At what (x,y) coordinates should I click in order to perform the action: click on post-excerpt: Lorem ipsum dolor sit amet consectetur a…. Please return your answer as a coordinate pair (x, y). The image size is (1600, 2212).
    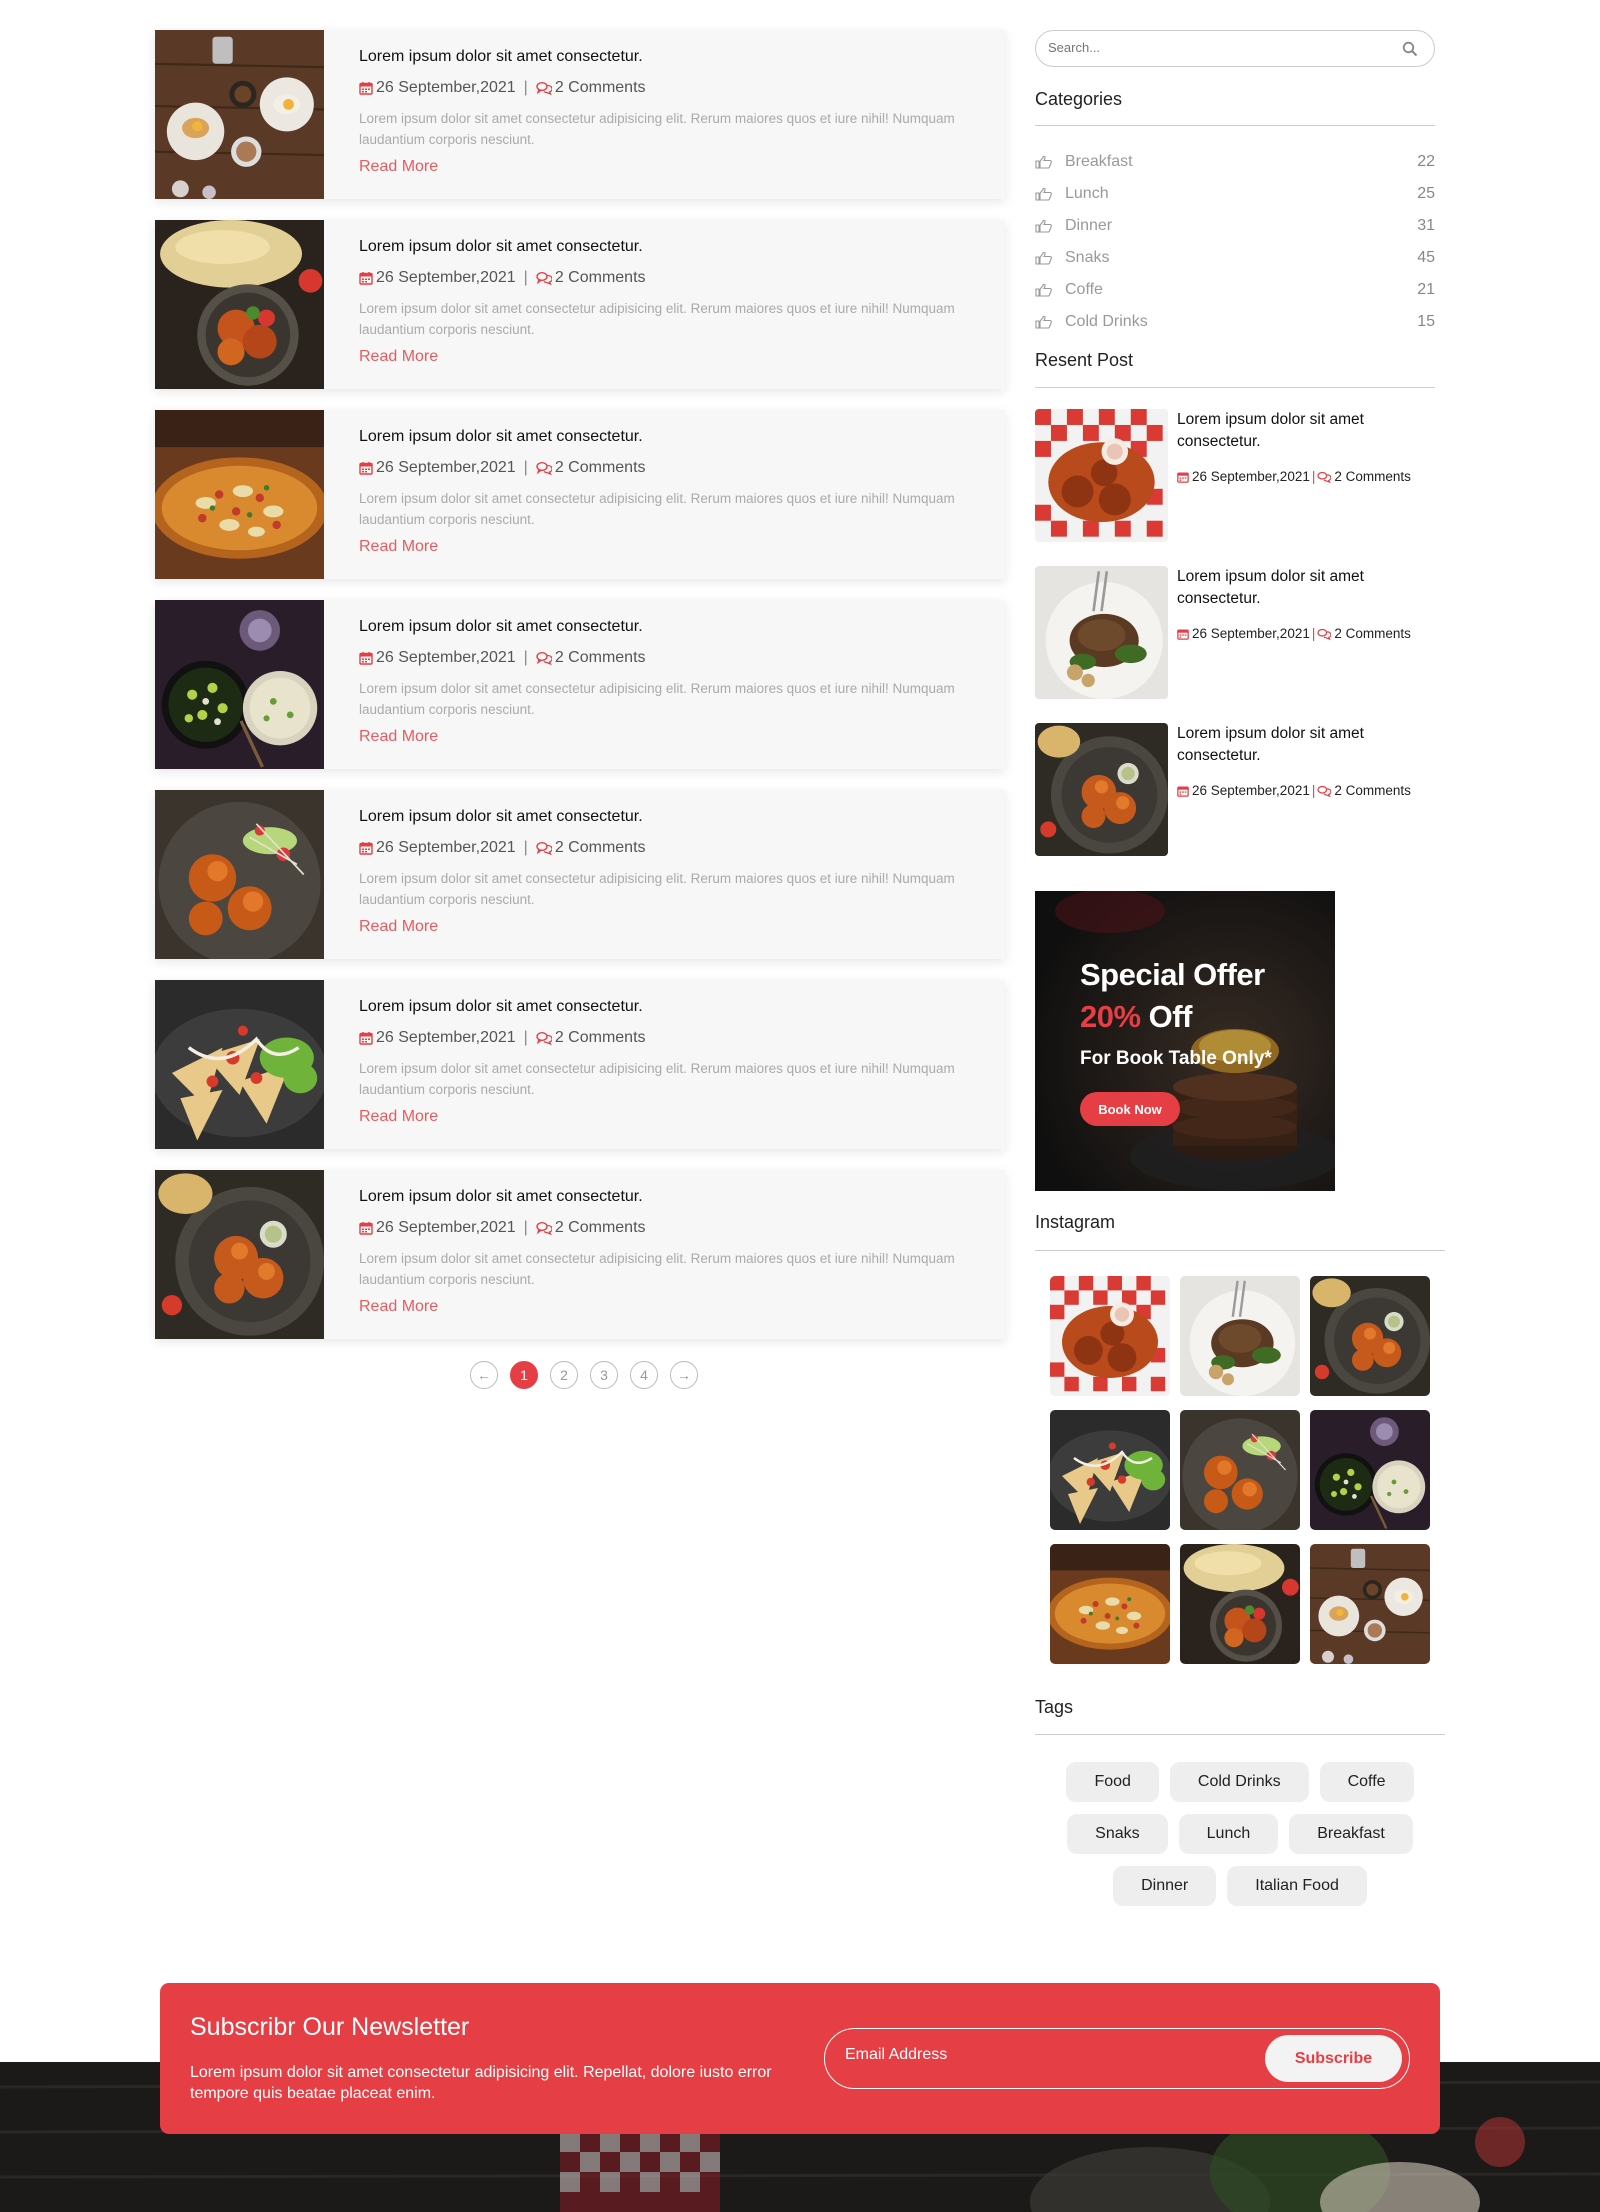
    Looking at the image, I should click on (657, 509).